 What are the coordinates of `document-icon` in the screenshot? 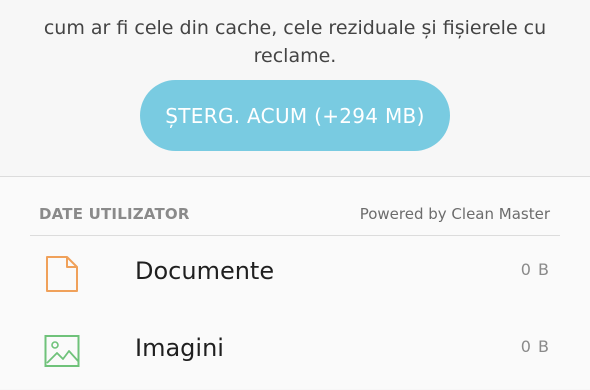 It's located at (62, 274).